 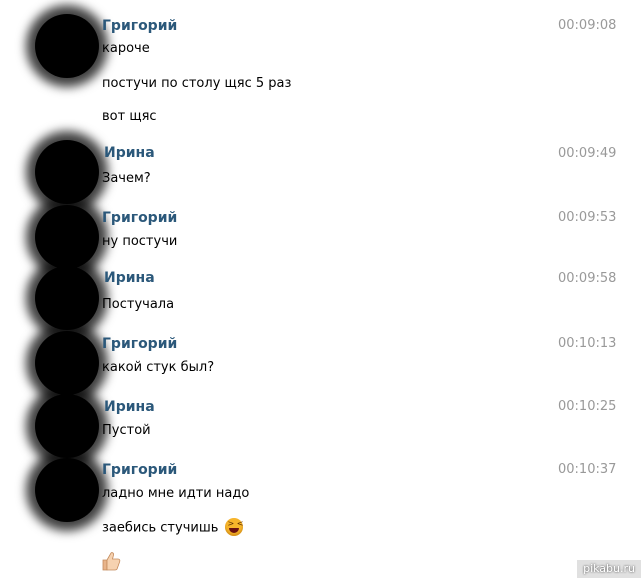 What do you see at coordinates (587, 406) in the screenshot?
I see `message-timestamp: 00:10:25` at bounding box center [587, 406].